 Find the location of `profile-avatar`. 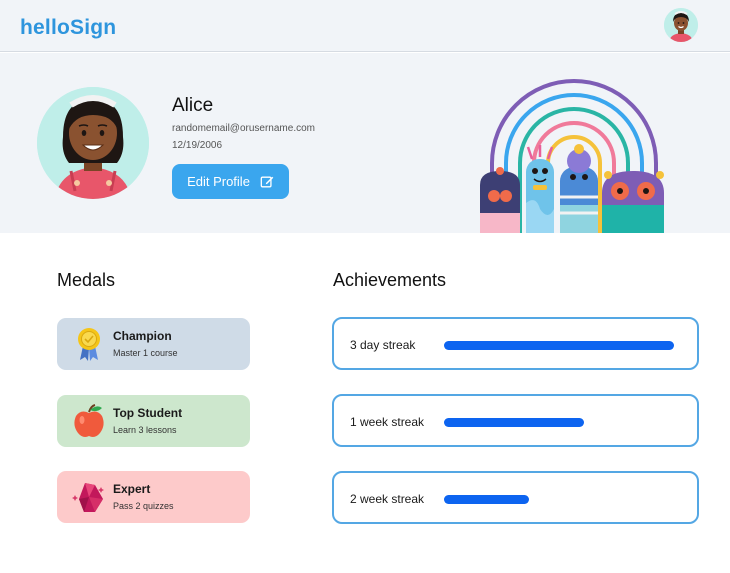

profile-avatar is located at coordinates (93, 143).